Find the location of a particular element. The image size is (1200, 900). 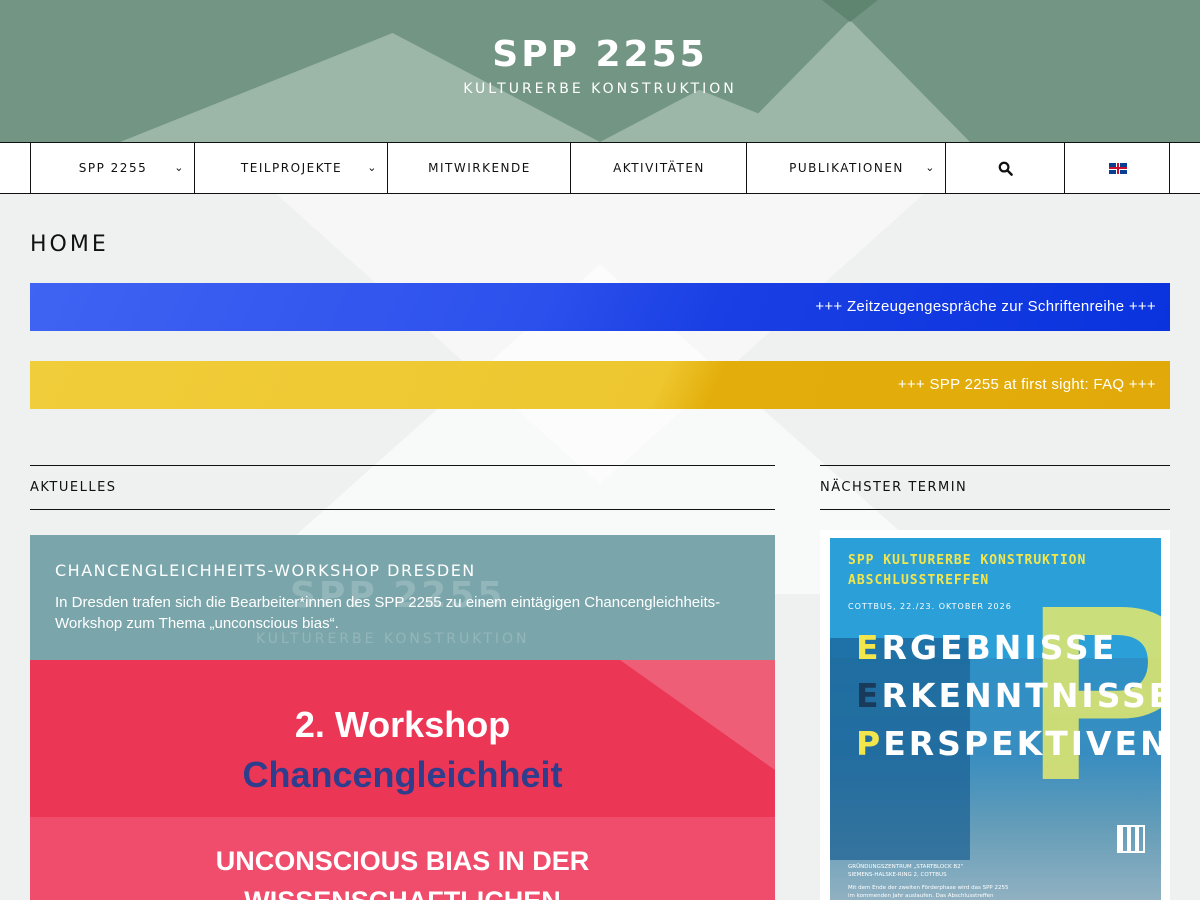

poster-line: ABSCHLUSSTREFFEN is located at coordinates (919, 580).